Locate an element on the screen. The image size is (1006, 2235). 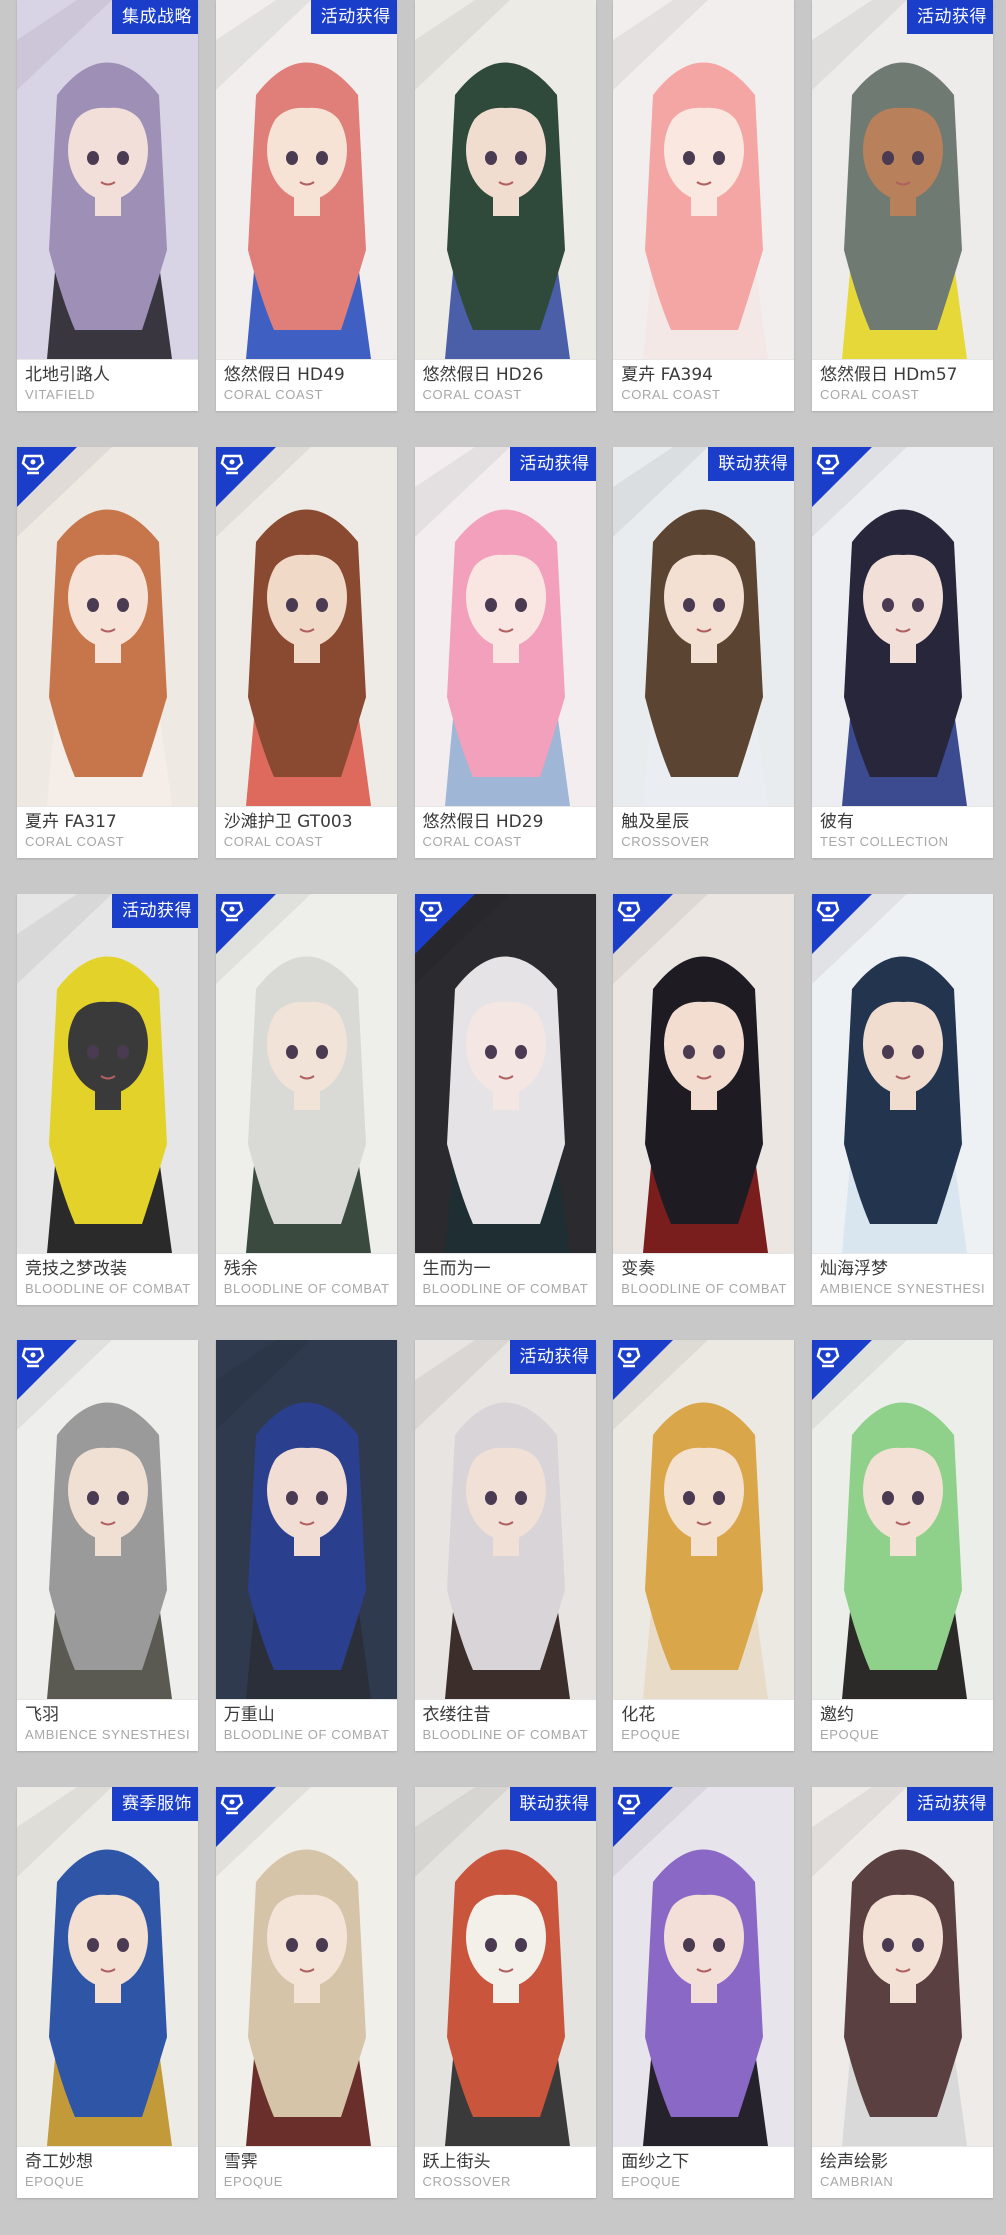
skin-card: 变奏 BLOODLINE OF COMBAT is located at coordinates (704, 1099).